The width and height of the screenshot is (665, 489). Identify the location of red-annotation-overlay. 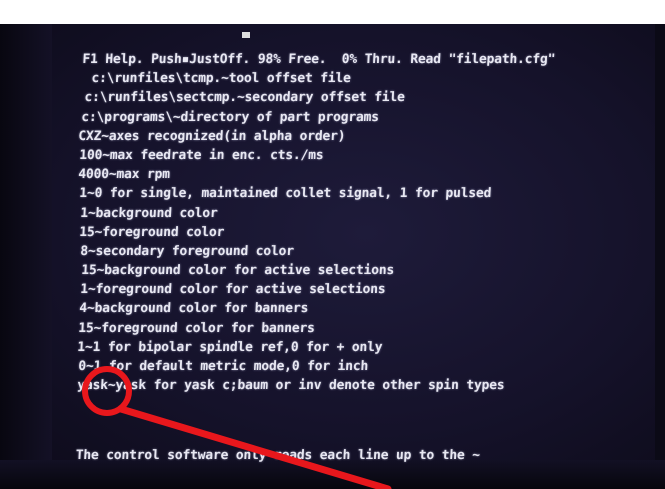
(237, 427).